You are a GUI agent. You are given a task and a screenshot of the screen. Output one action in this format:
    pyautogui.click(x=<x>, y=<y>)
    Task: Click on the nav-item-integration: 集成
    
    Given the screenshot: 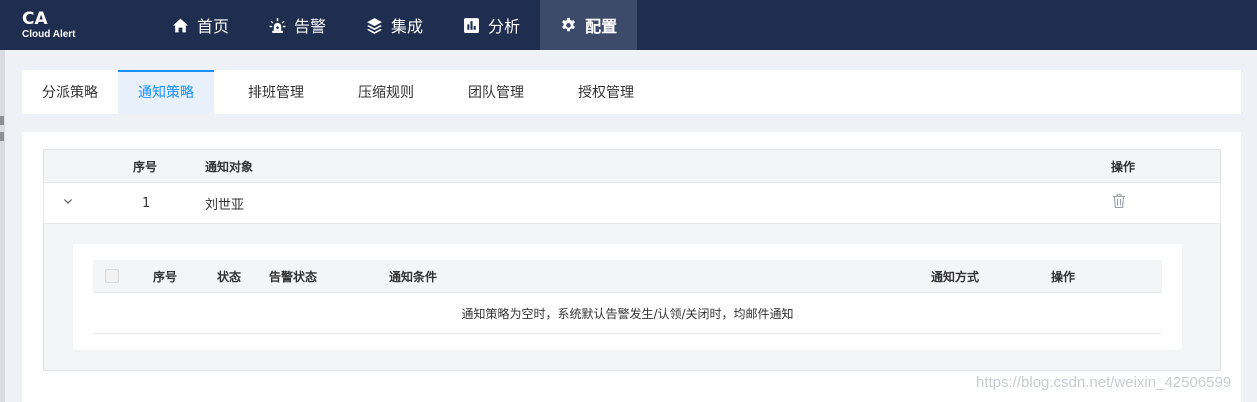 What is the action you would take?
    pyautogui.click(x=394, y=25)
    